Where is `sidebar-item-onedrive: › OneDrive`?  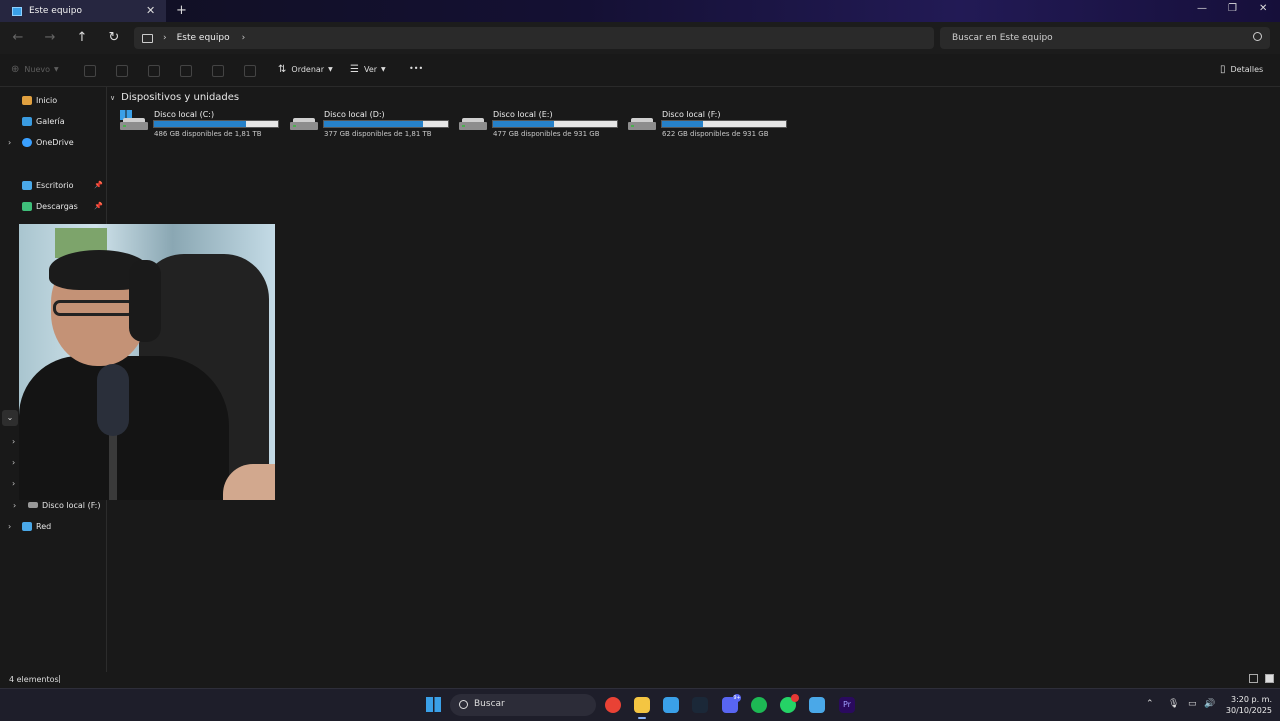
sidebar-item-onedrive: › OneDrive is located at coordinates (53, 142).